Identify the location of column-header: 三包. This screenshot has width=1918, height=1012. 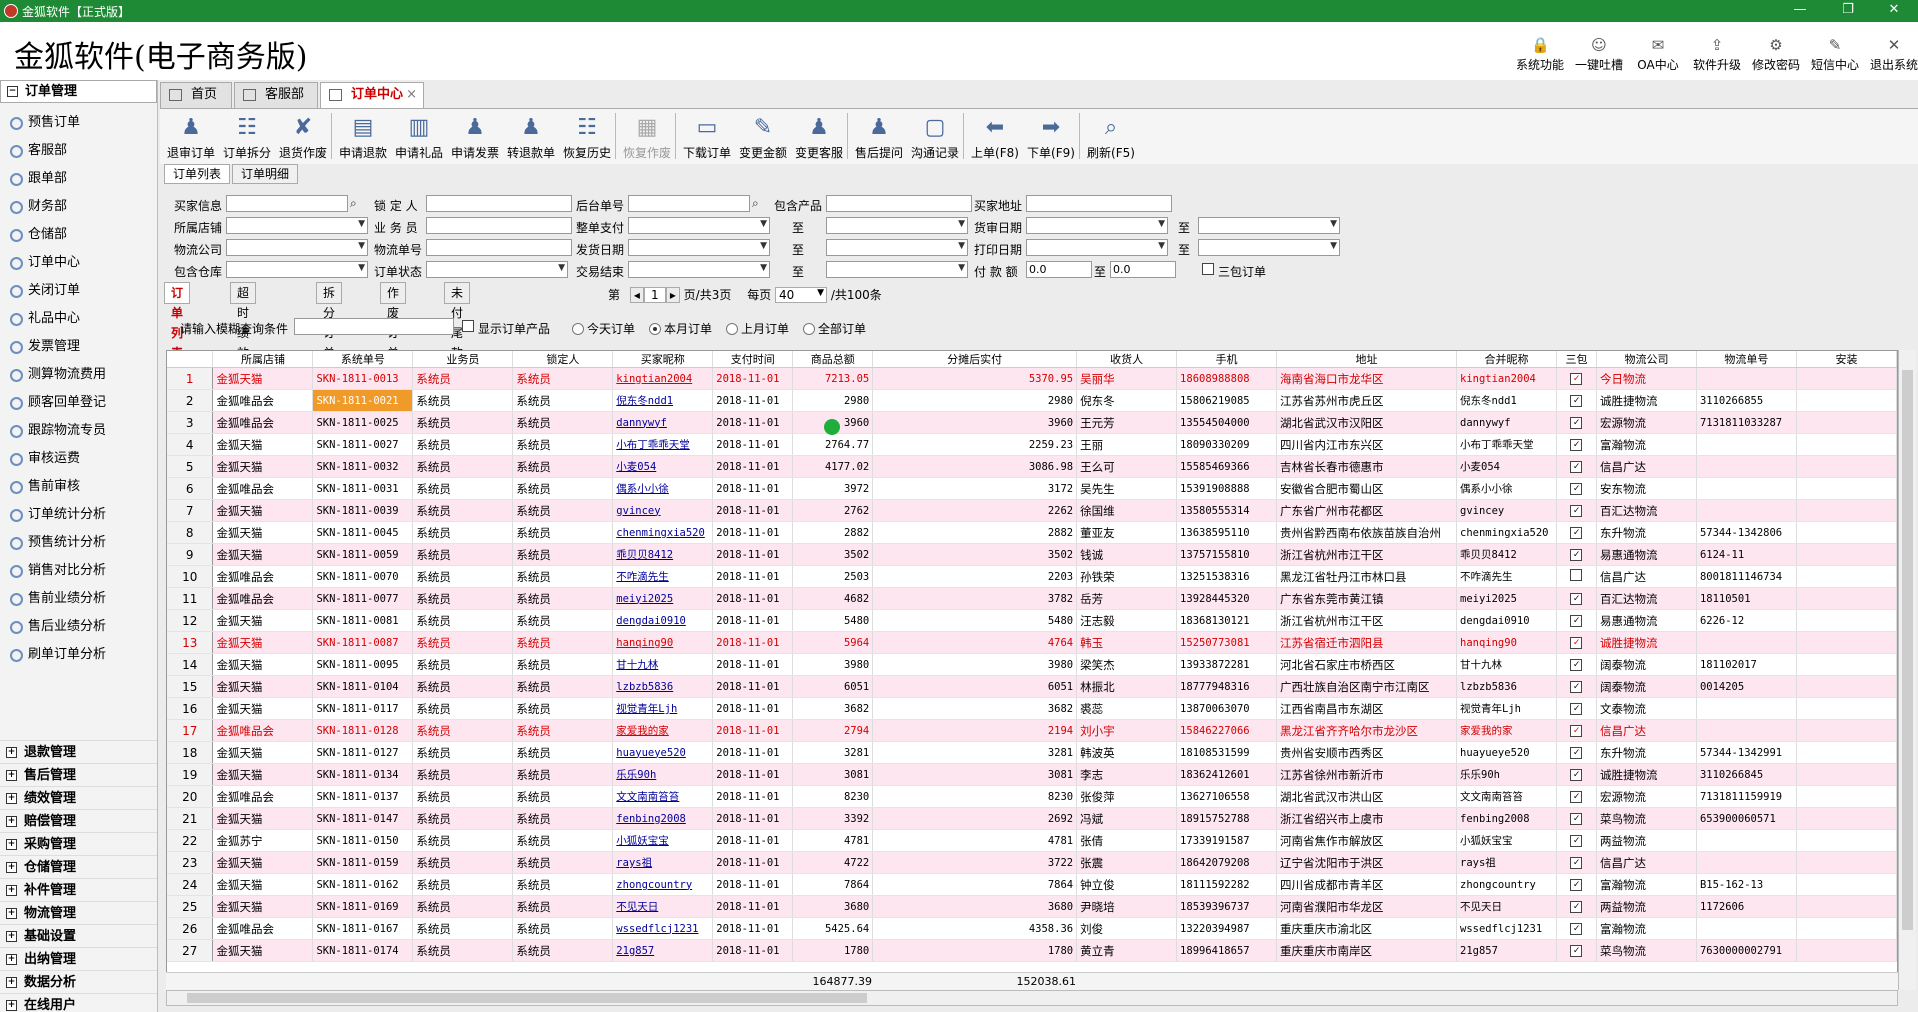
(1576, 359).